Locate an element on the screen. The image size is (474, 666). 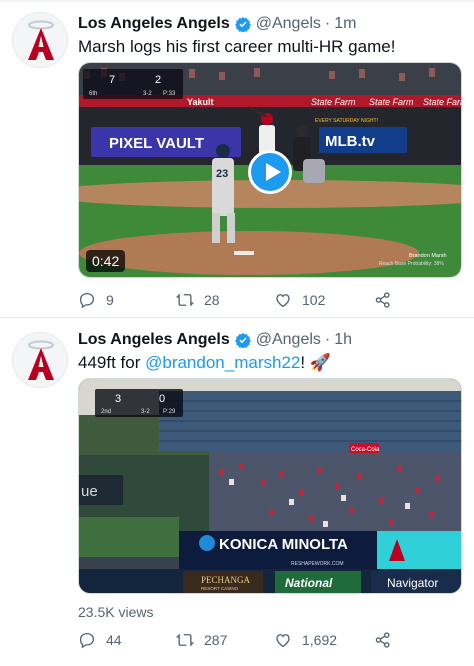
svg-text: P:33 is located at coordinates (169, 94).